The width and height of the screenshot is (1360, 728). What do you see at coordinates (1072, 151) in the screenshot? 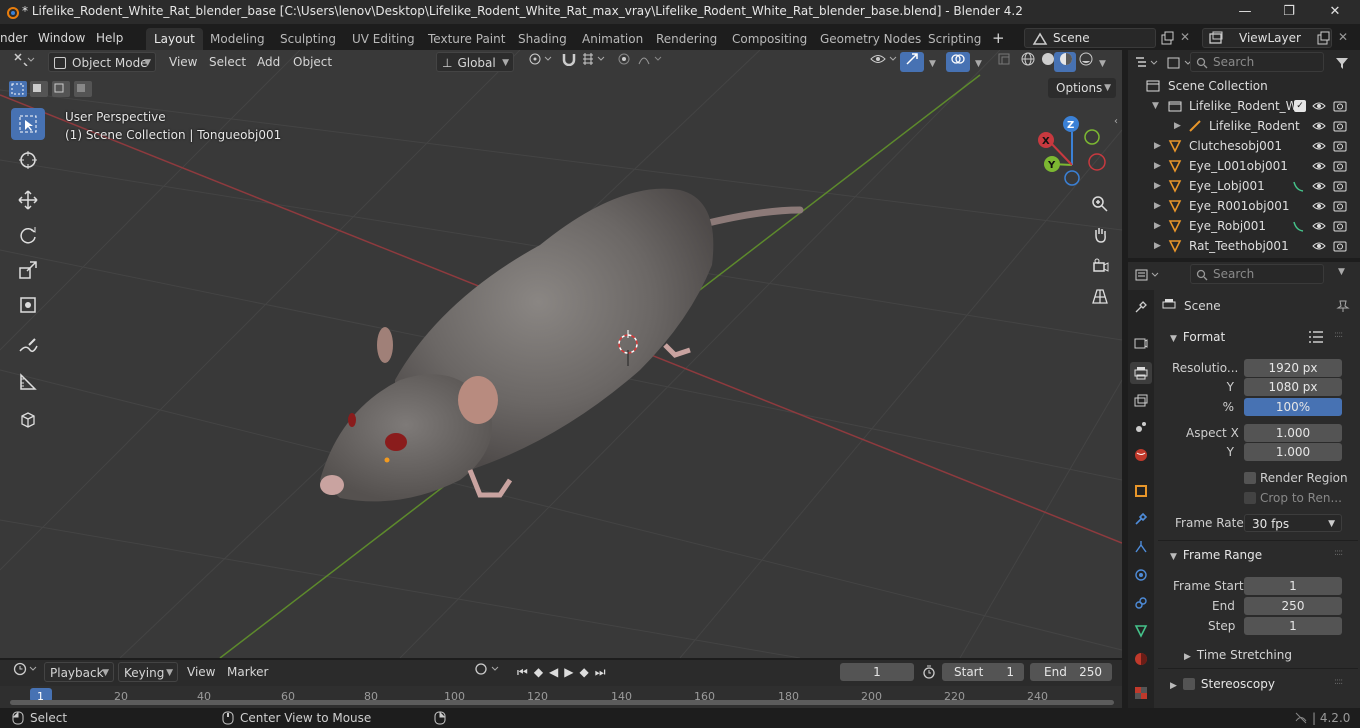
I see `navigation-gizmo: Z Y X` at bounding box center [1072, 151].